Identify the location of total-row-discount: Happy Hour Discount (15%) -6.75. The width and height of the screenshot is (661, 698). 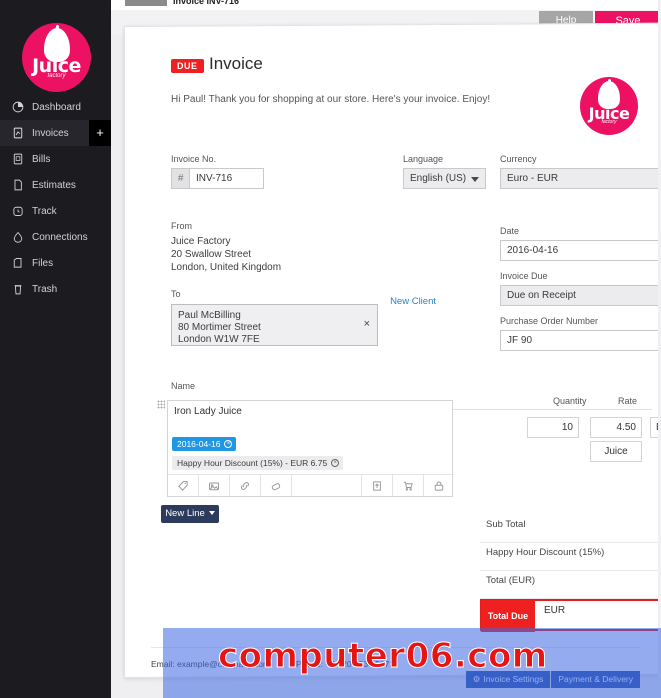
(570, 557).